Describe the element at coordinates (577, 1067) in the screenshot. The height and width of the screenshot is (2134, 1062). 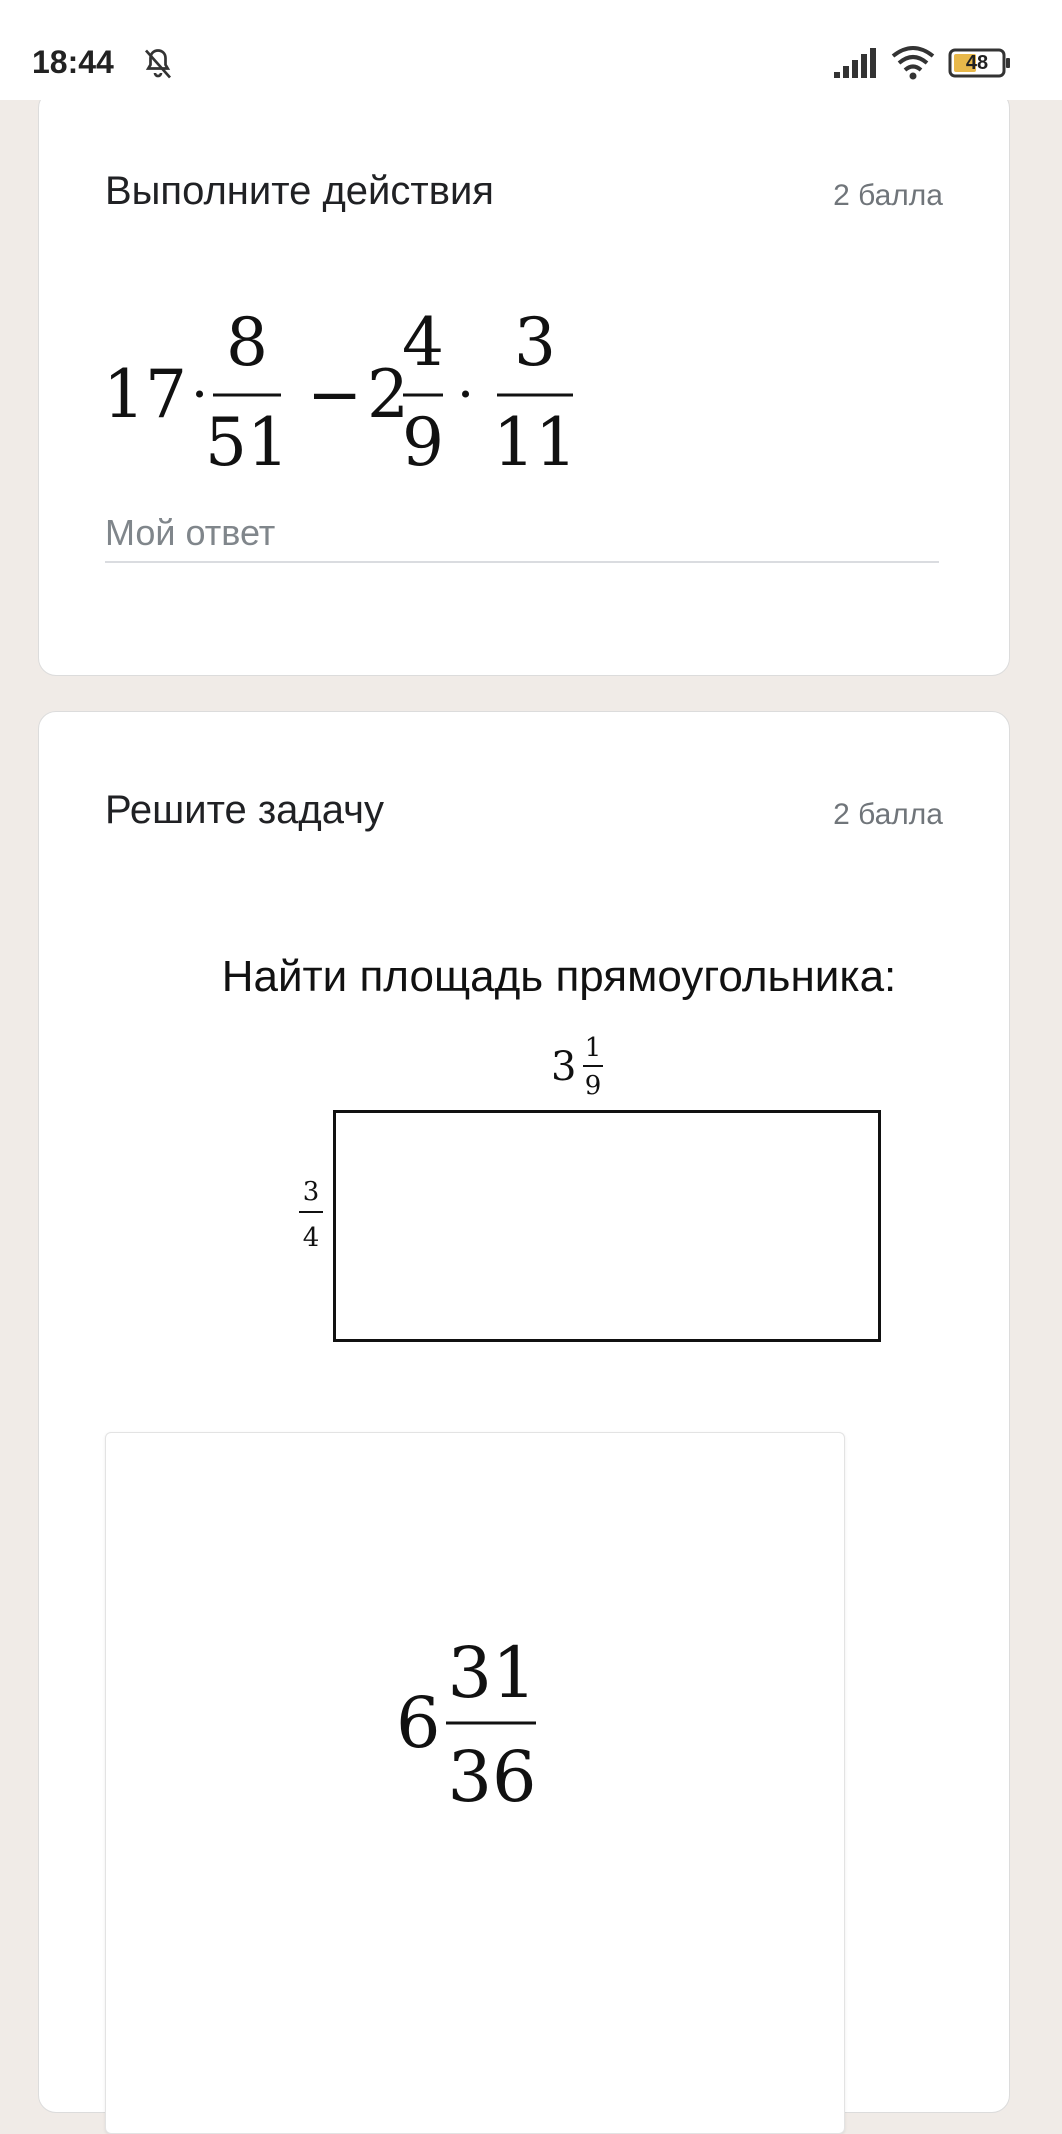
I see `rectangle-length-label: 3 1 9` at that location.